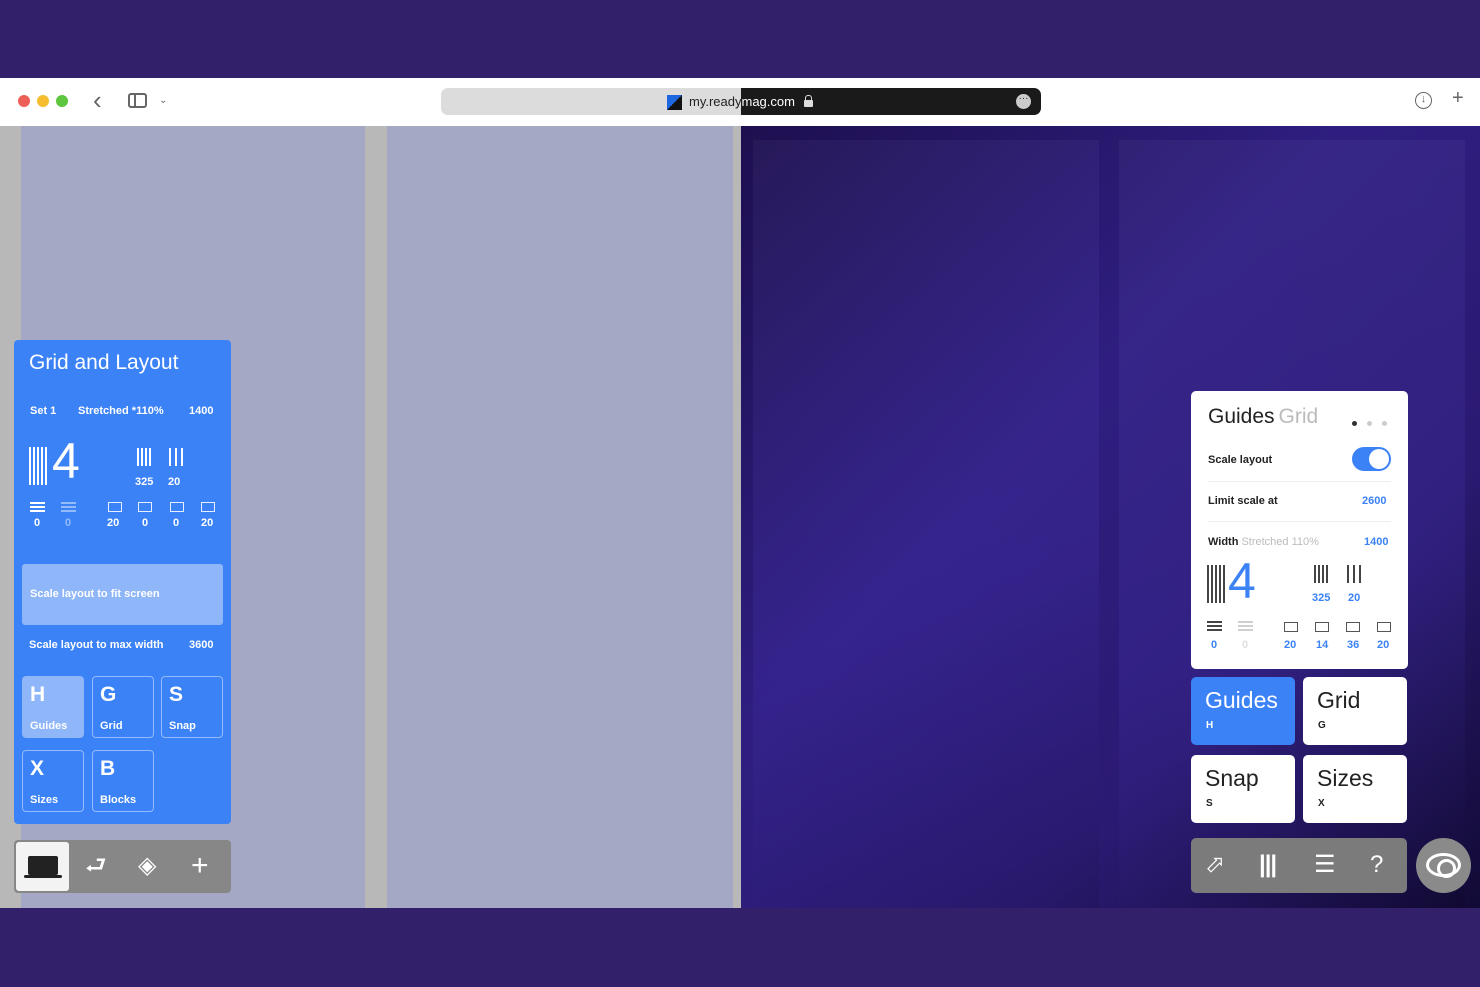 The height and width of the screenshot is (987, 1480). I want to click on eye-icon, so click(1443, 865).